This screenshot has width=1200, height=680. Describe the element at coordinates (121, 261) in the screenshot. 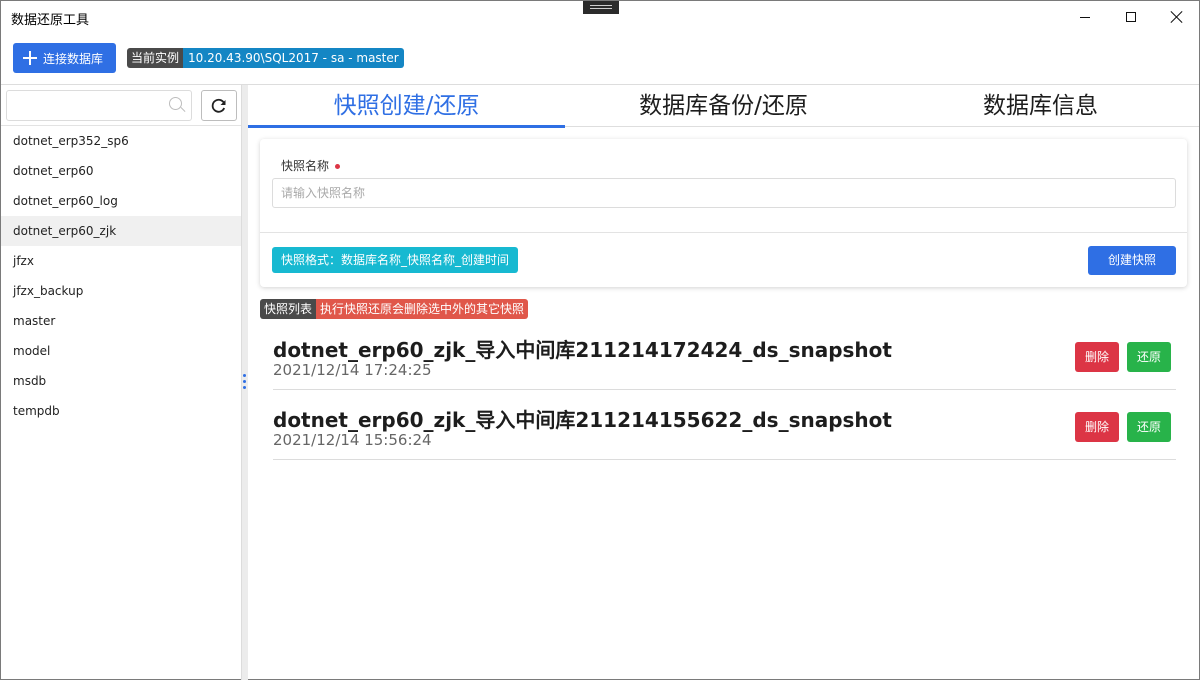

I see `database-item: jfzx` at that location.